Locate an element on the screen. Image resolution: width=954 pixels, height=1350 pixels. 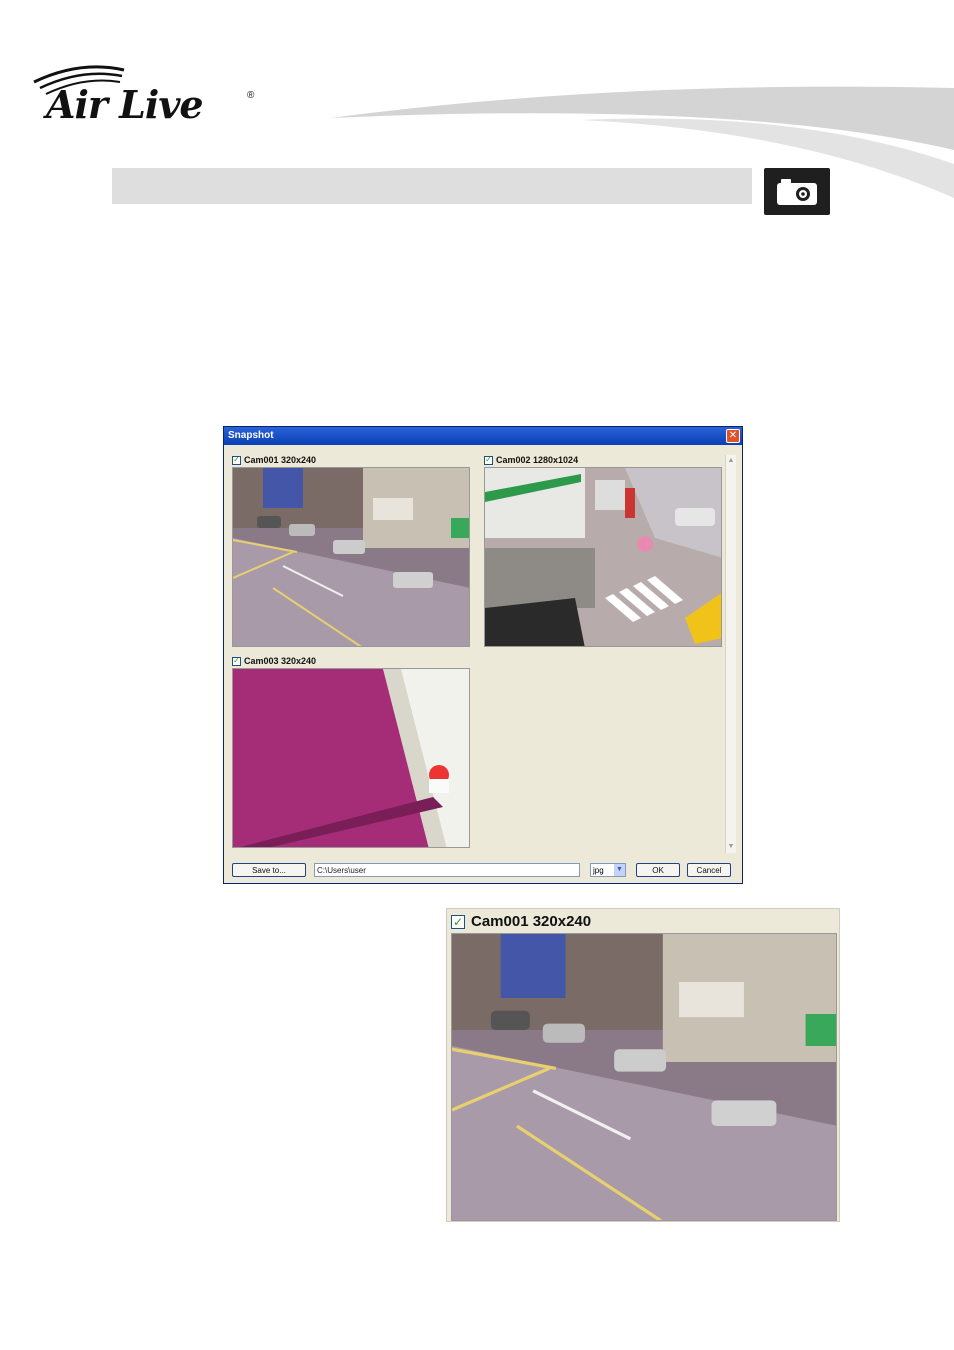
cam001-checkbox: ✓ is located at coordinates (236, 460).